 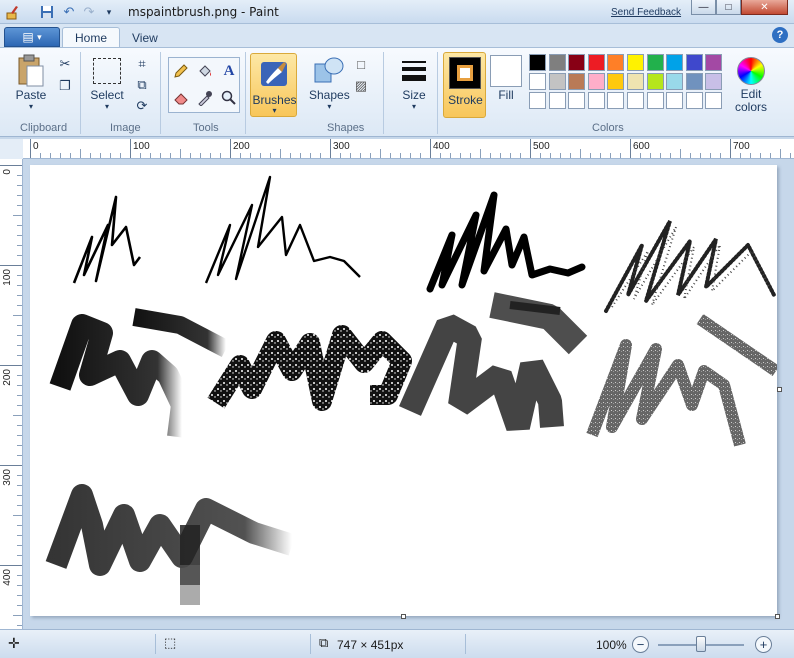 I want to click on outline-icon: □, so click(x=361, y=64).